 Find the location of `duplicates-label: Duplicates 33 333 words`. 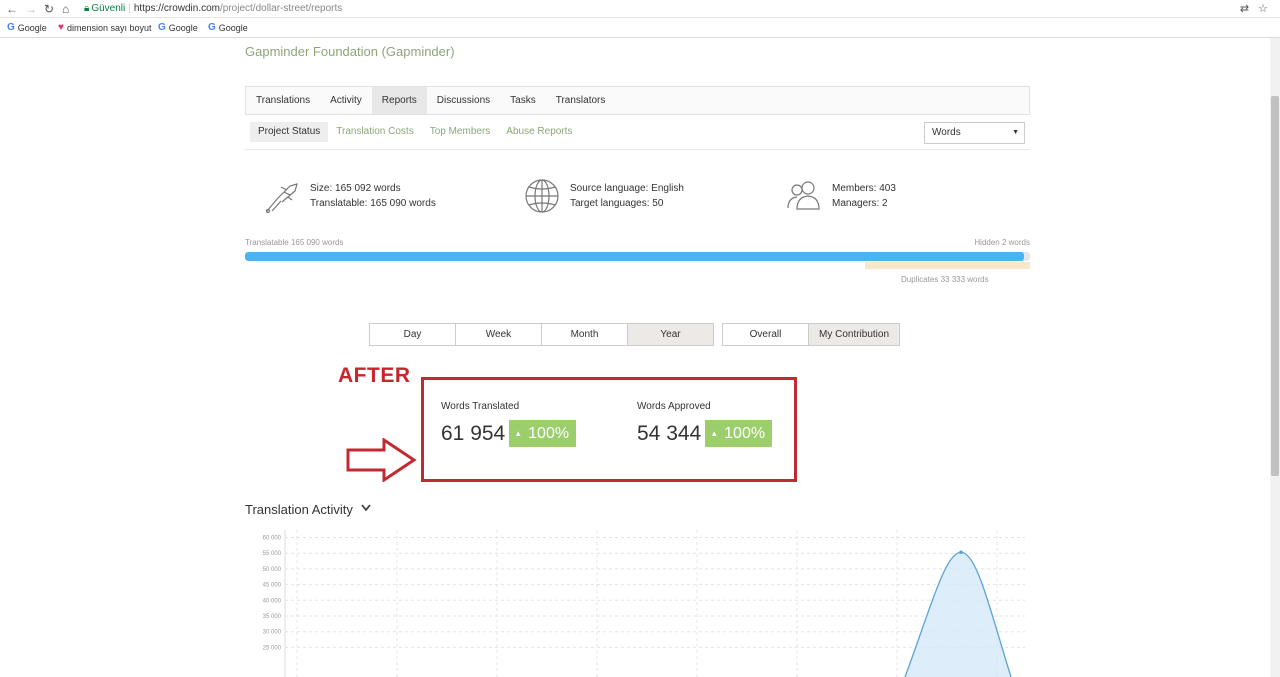

duplicates-label: Duplicates 33 333 words is located at coordinates (945, 279).